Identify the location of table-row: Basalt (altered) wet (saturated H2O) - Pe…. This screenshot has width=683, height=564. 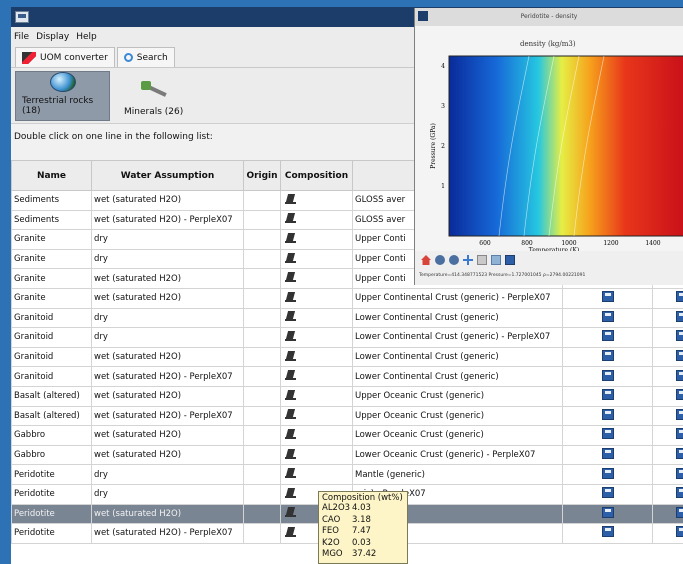
(347, 416).